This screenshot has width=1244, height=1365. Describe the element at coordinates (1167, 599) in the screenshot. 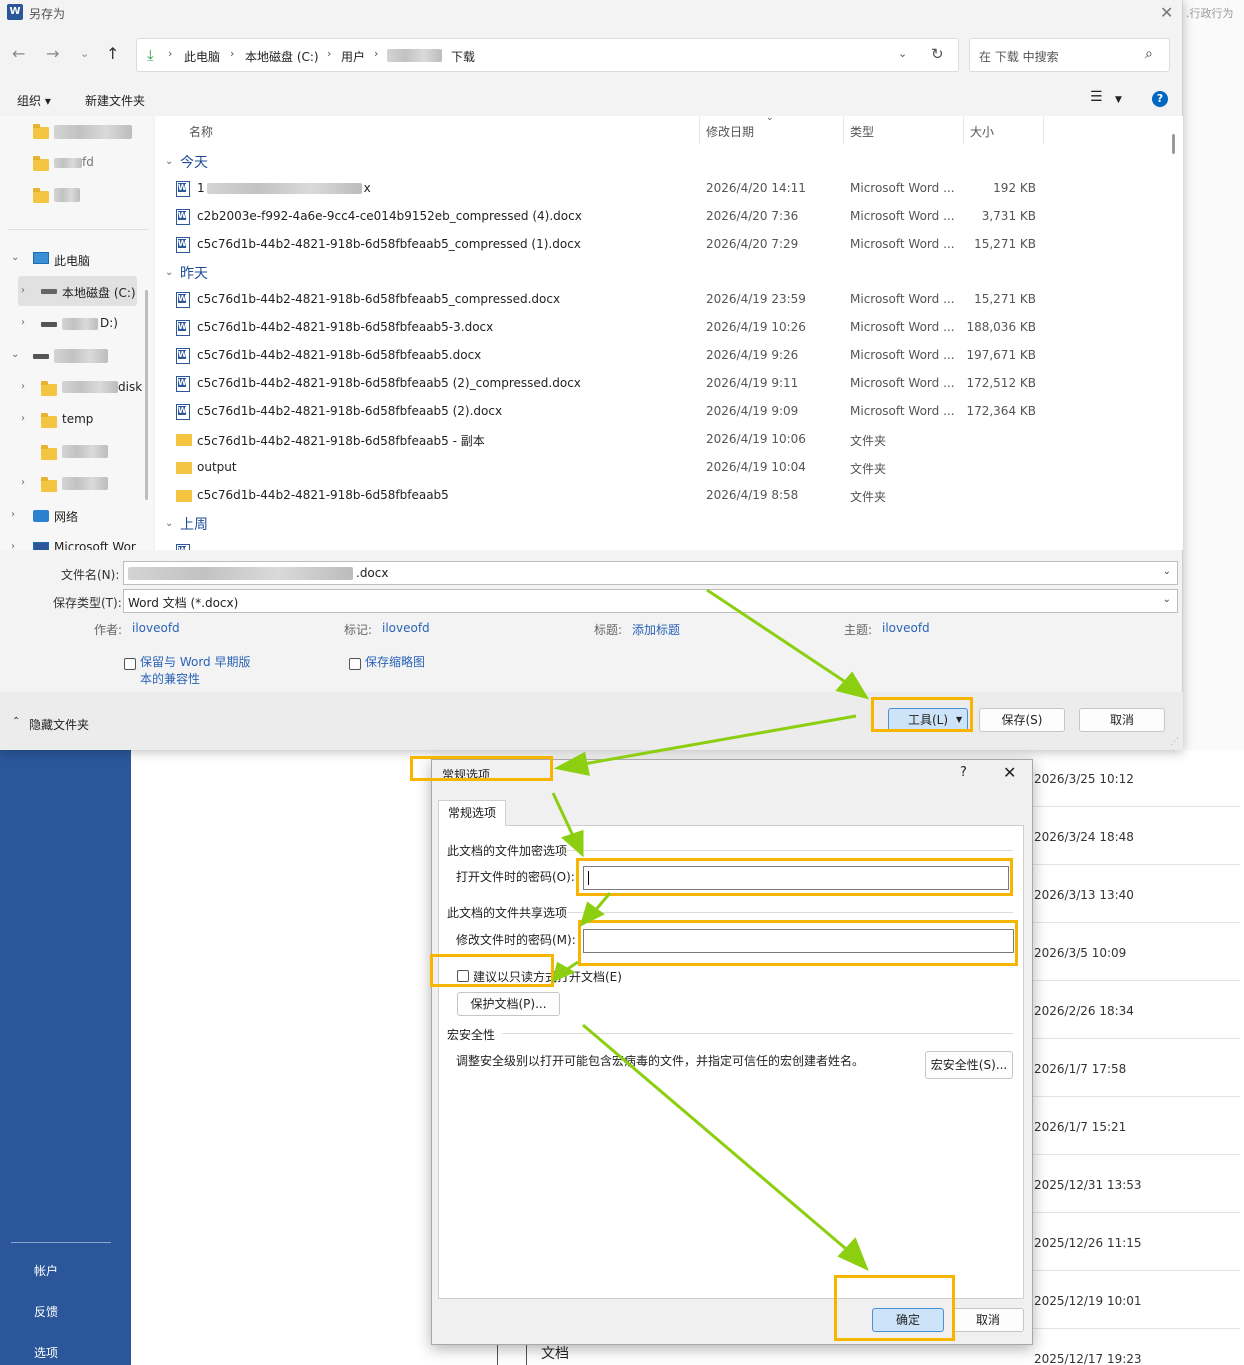

I see `filetype-dropdown-chevron-icon: ⌄` at that location.